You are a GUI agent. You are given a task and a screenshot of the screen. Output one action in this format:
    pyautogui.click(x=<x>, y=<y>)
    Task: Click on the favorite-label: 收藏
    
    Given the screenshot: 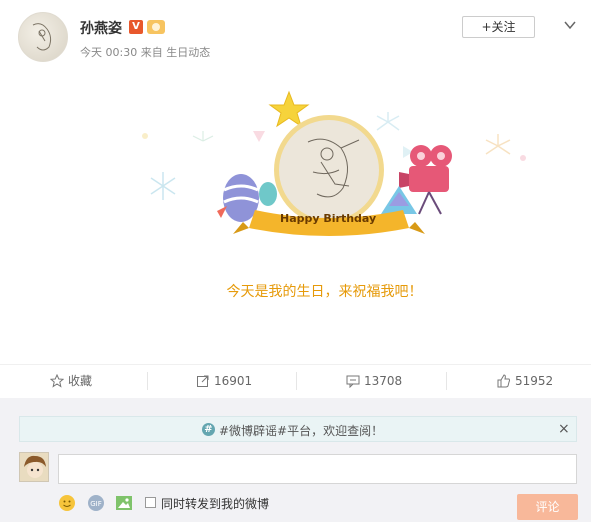 What is the action you would take?
    pyautogui.click(x=80, y=381)
    